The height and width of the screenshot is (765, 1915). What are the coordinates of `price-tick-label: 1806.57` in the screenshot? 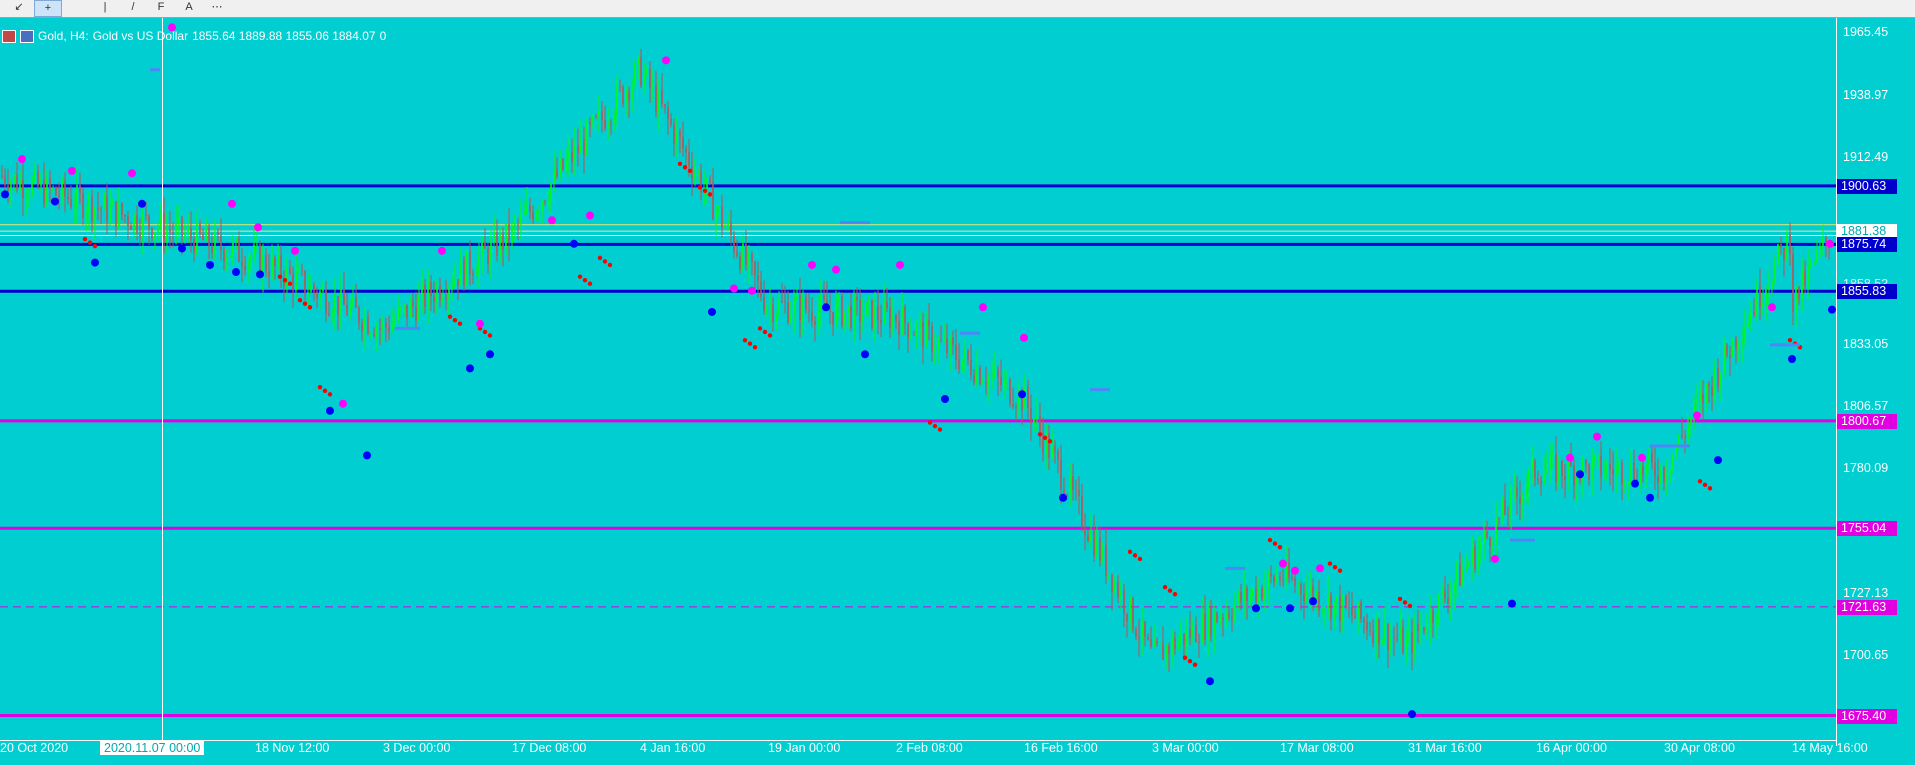 It's located at (1866, 406).